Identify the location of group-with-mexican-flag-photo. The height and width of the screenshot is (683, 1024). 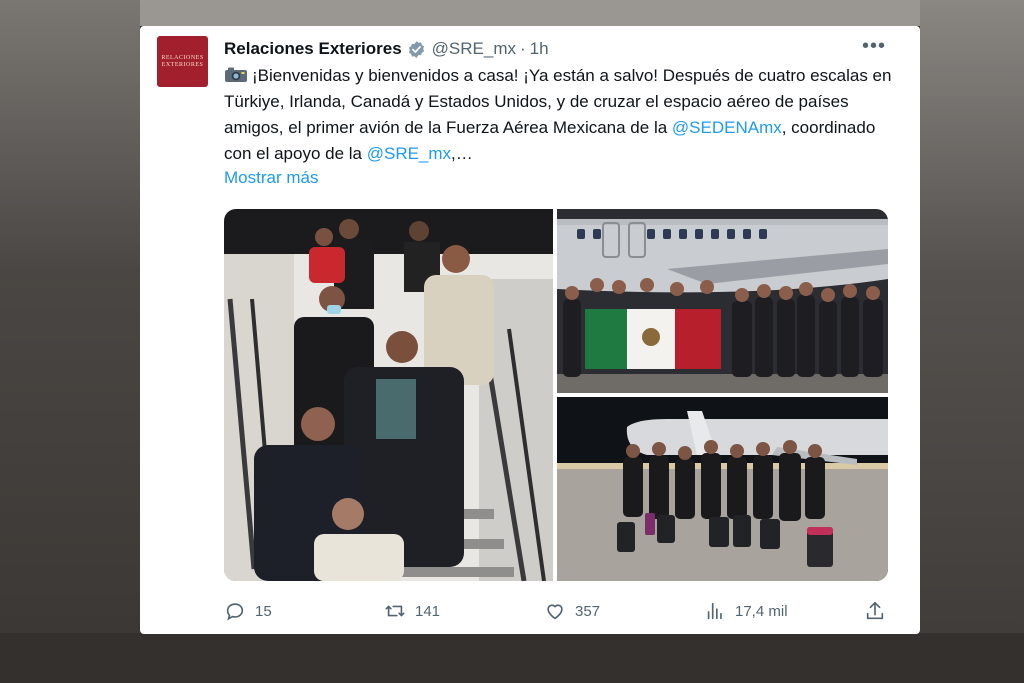
(722, 301).